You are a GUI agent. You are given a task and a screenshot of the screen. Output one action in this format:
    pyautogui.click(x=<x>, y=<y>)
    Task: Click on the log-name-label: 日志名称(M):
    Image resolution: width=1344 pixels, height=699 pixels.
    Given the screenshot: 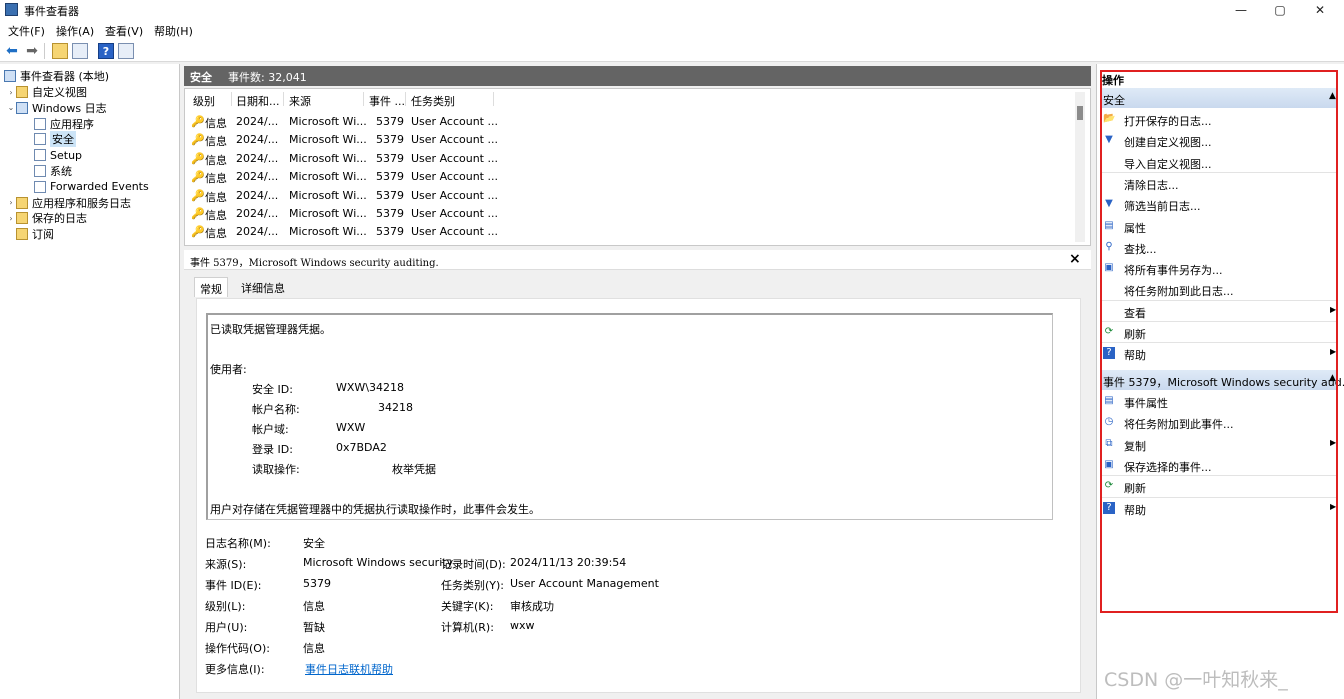 What is the action you would take?
    pyautogui.click(x=238, y=543)
    